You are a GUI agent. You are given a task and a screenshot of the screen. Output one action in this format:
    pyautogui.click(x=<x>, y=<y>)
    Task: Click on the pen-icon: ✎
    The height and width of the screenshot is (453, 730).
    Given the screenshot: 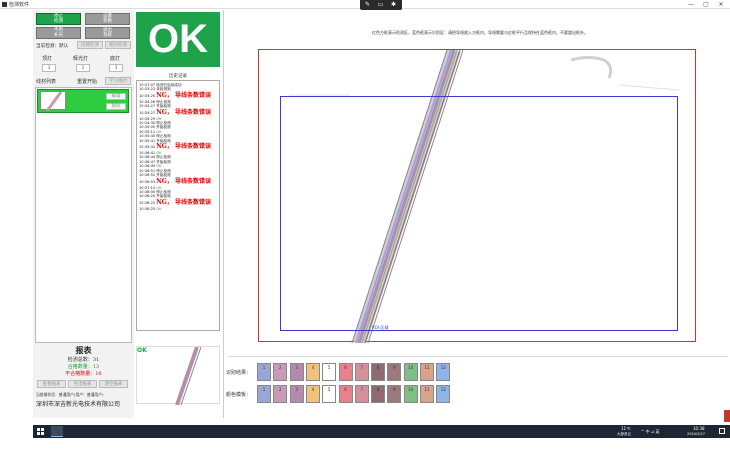 What is the action you would take?
    pyautogui.click(x=367, y=4)
    